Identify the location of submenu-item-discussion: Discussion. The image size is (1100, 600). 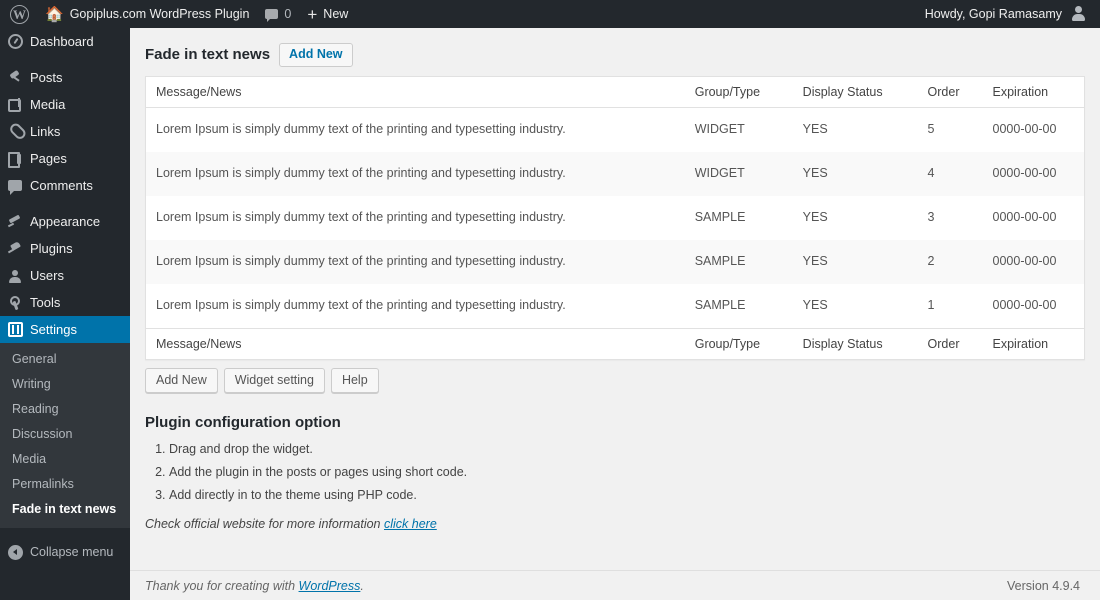
(65, 434).